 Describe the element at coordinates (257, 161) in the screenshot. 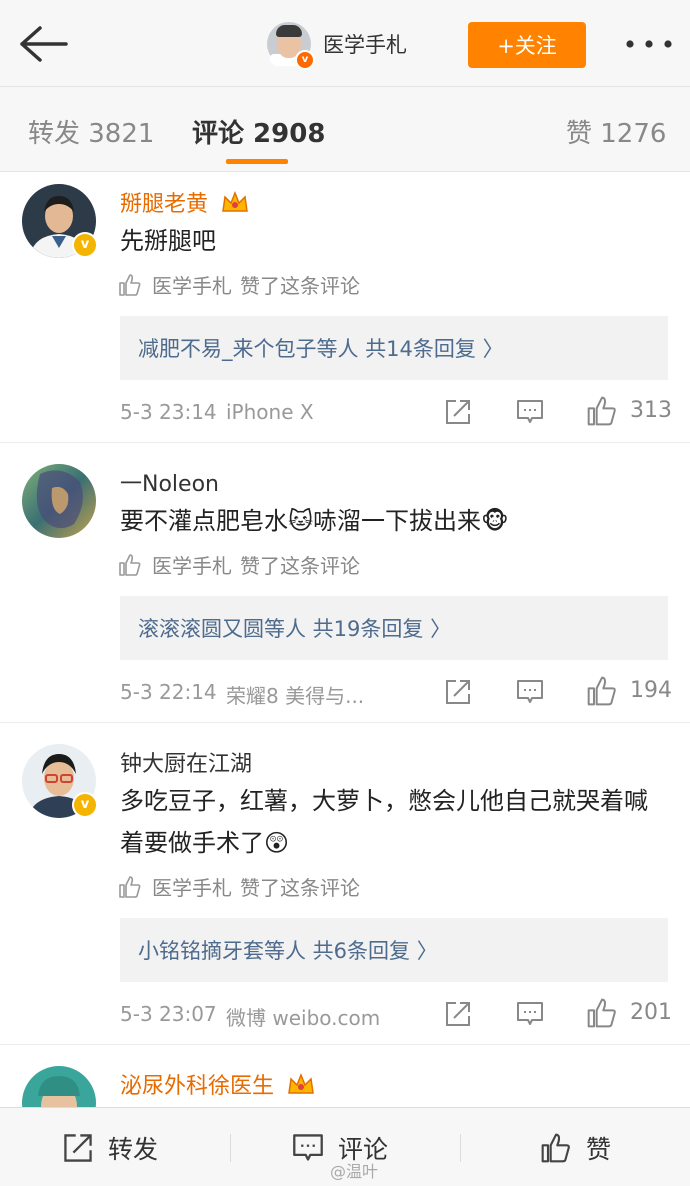

I see `active-tab-indicator` at that location.